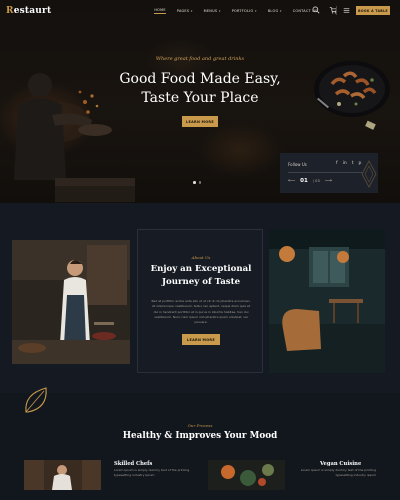  Describe the element at coordinates (341, 464) in the screenshot. I see `service-name-vegan-cuisine: Vegan Cuisine` at that location.